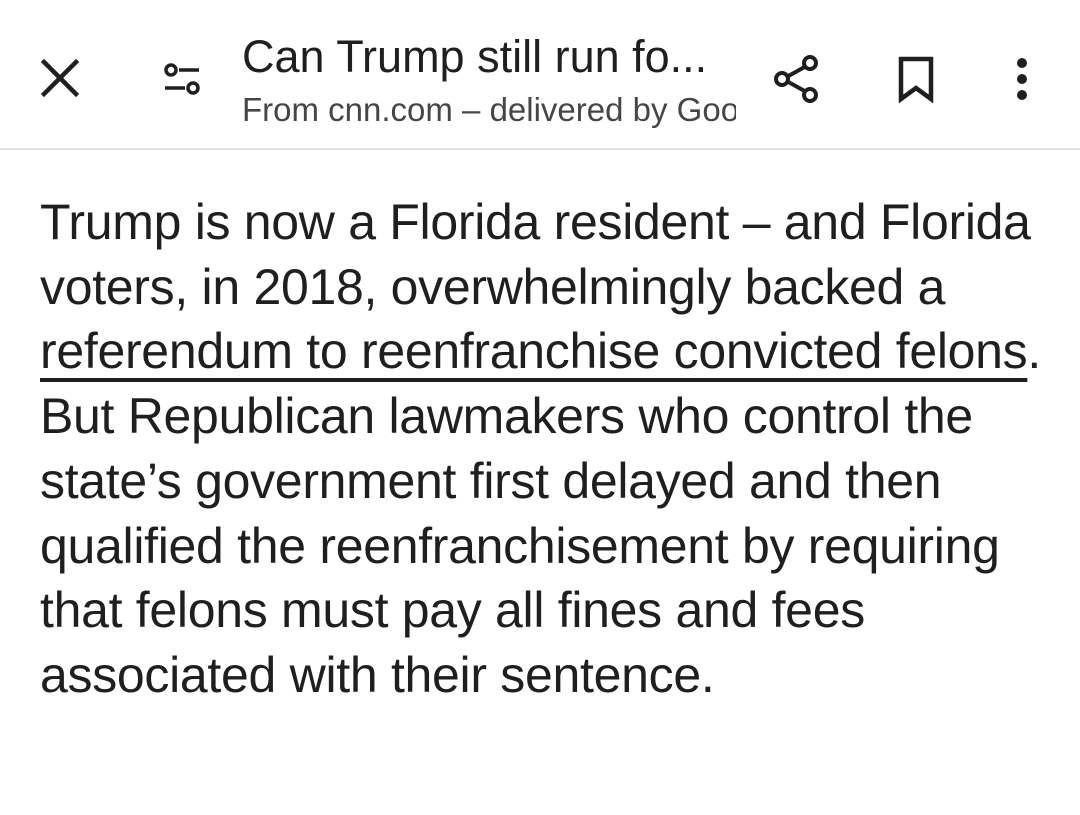 Image resolution: width=1080 pixels, height=815 pixels. I want to click on more-options-button, so click(1022, 79).